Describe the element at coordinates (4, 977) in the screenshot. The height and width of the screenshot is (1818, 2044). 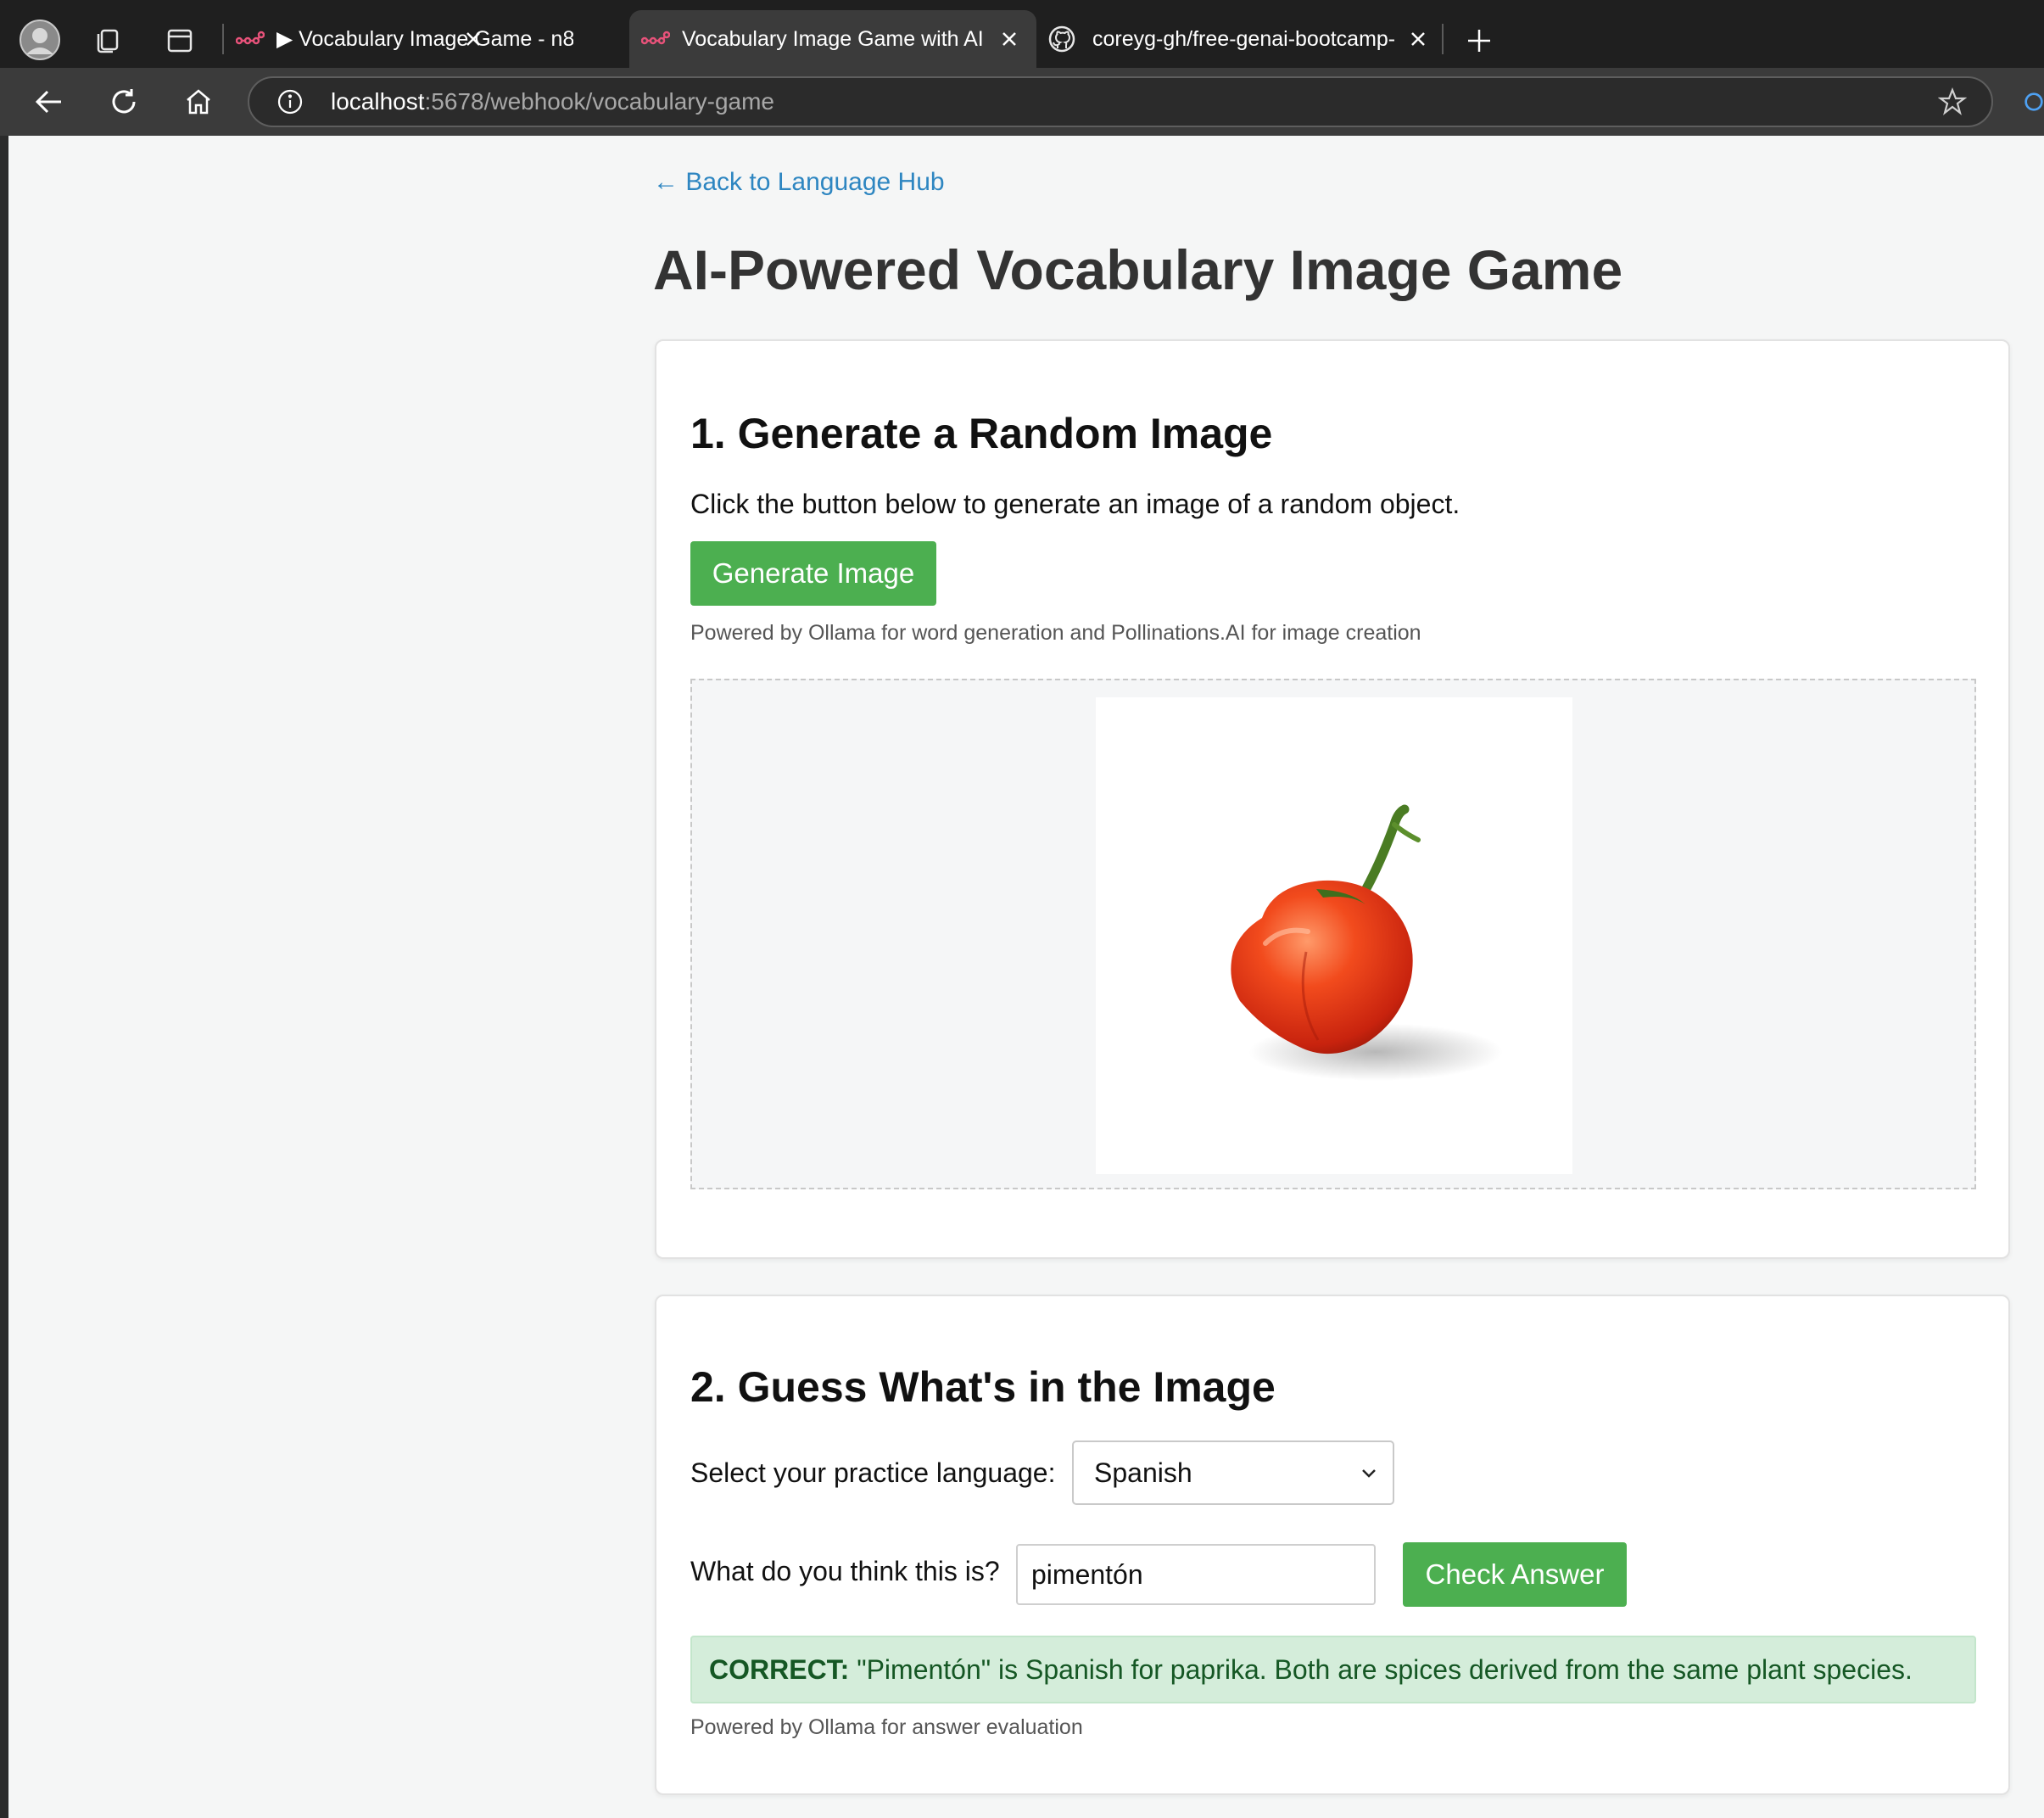
I see `window-edge` at that location.